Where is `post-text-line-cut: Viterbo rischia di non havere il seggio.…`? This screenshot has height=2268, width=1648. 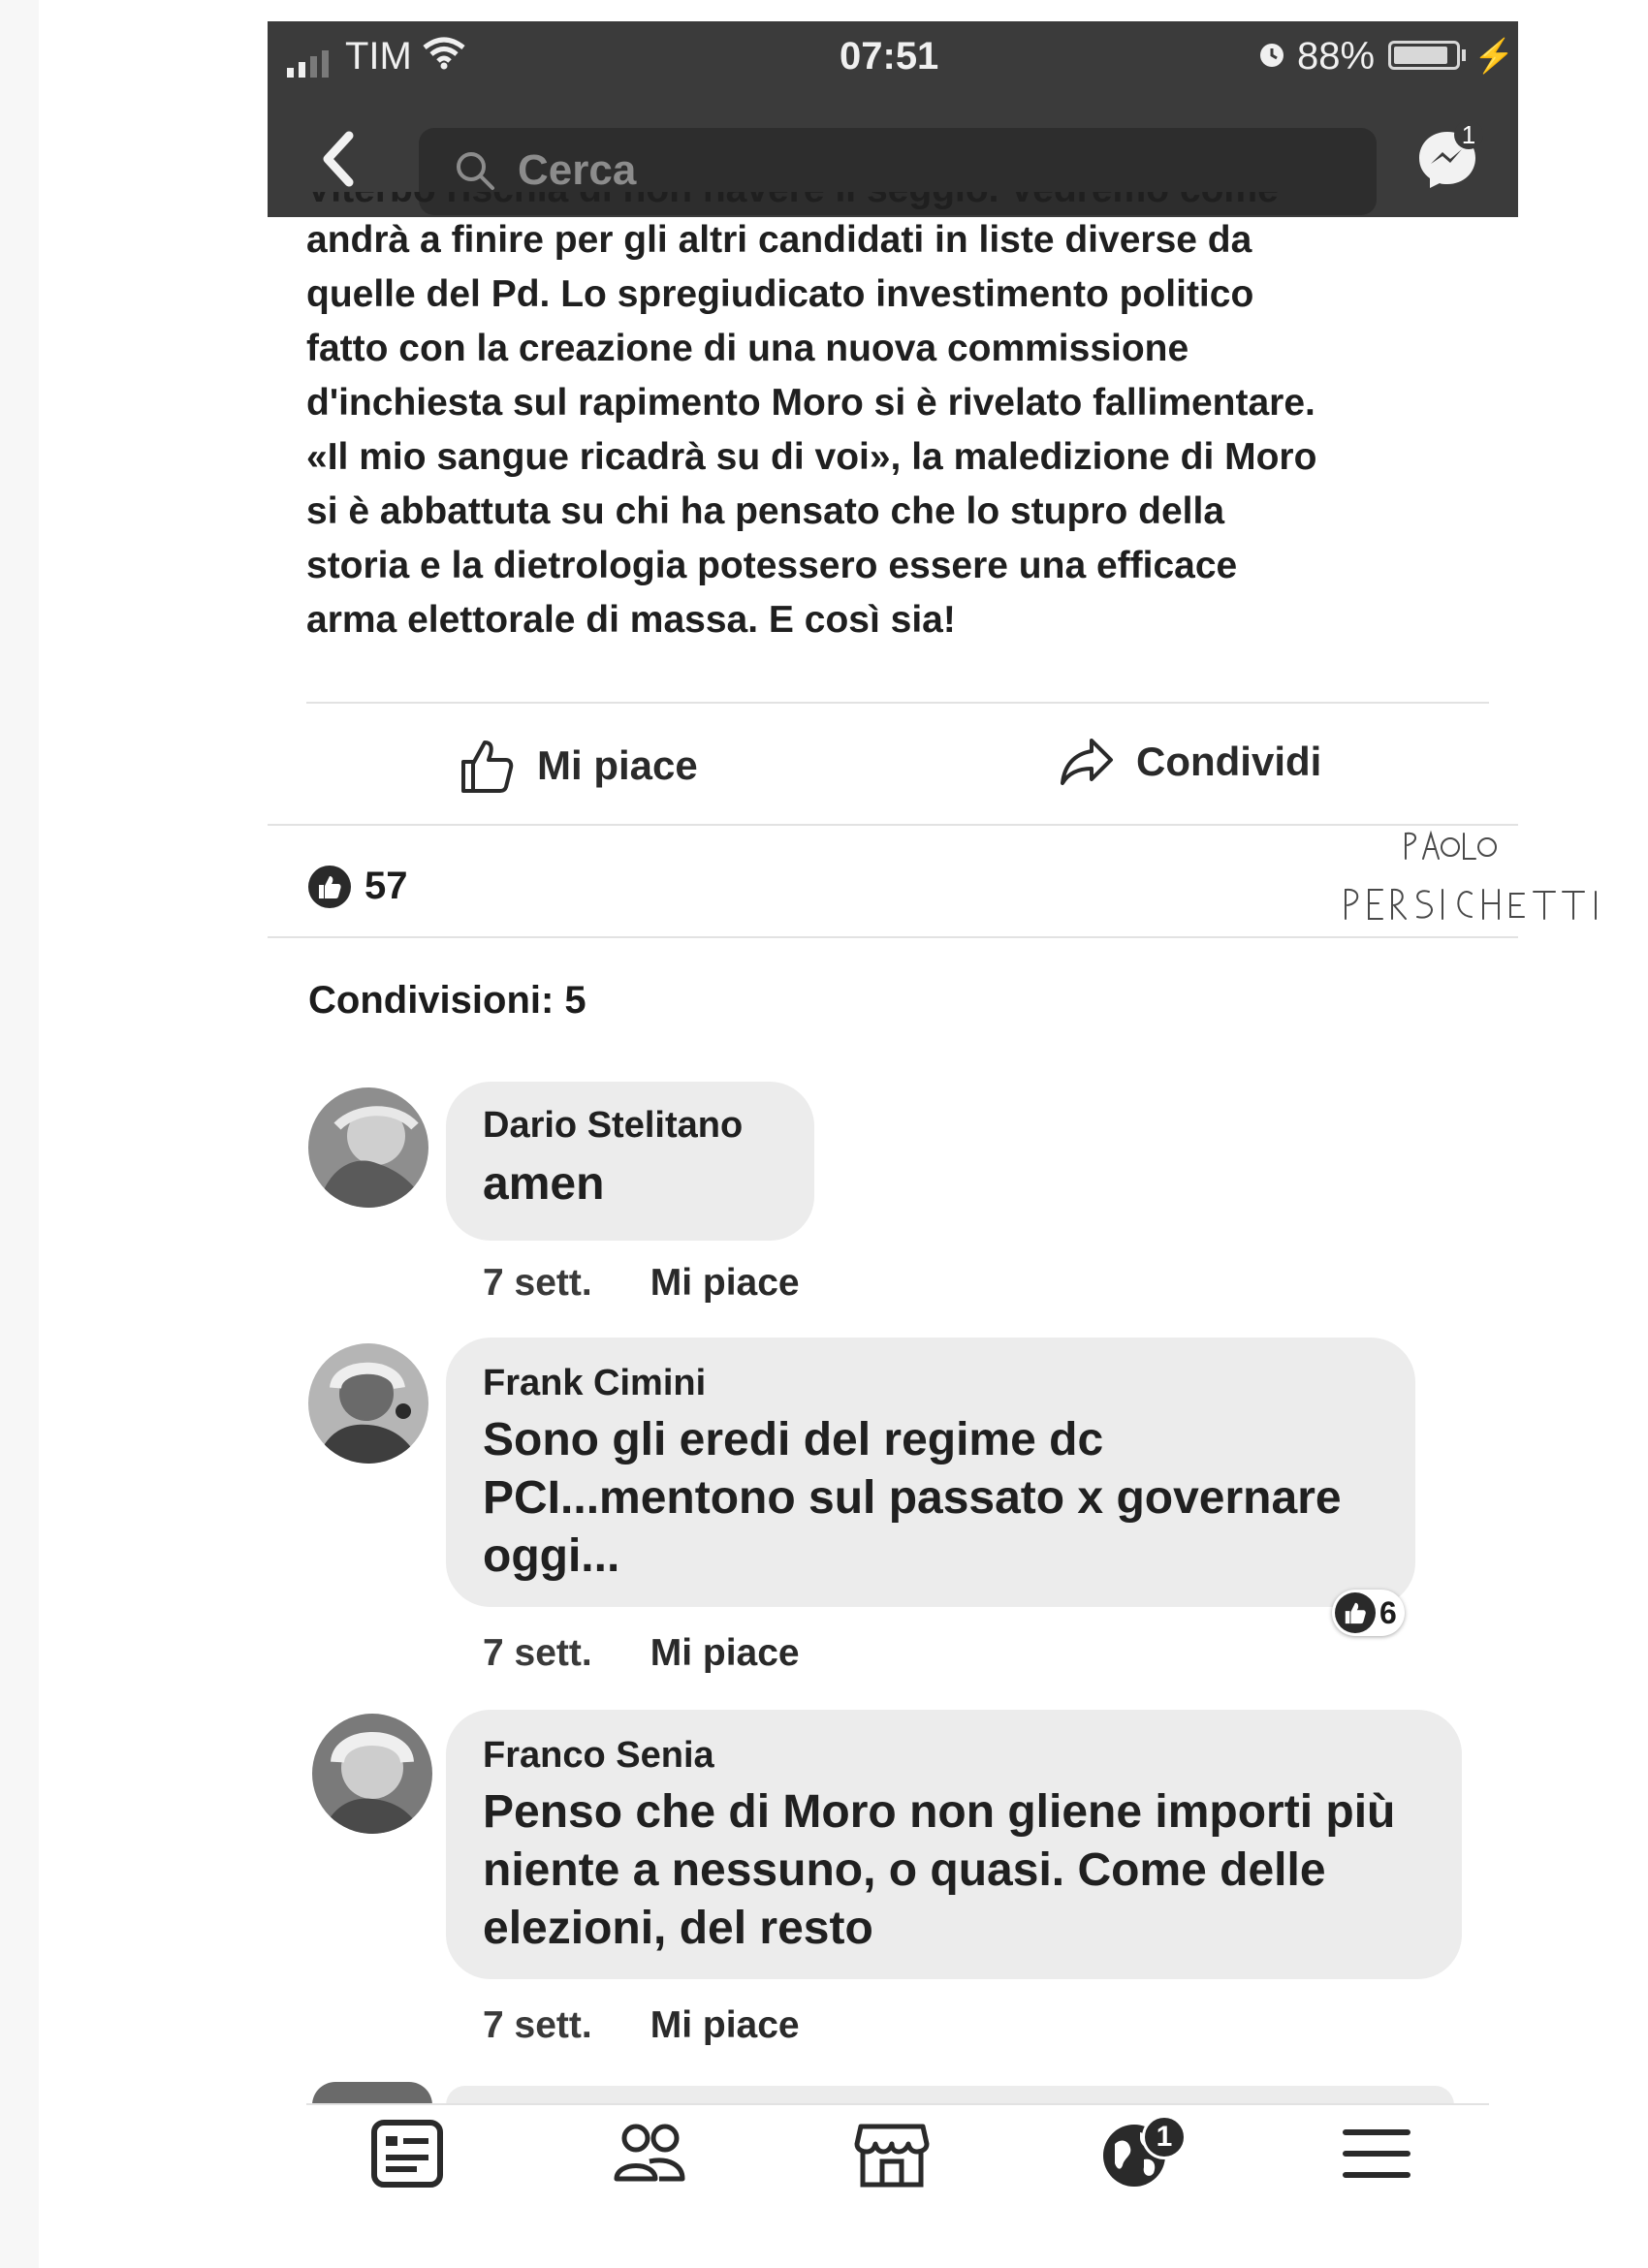 post-text-line-cut: Viterbo rischia di non havere il seggio.… is located at coordinates (897, 203).